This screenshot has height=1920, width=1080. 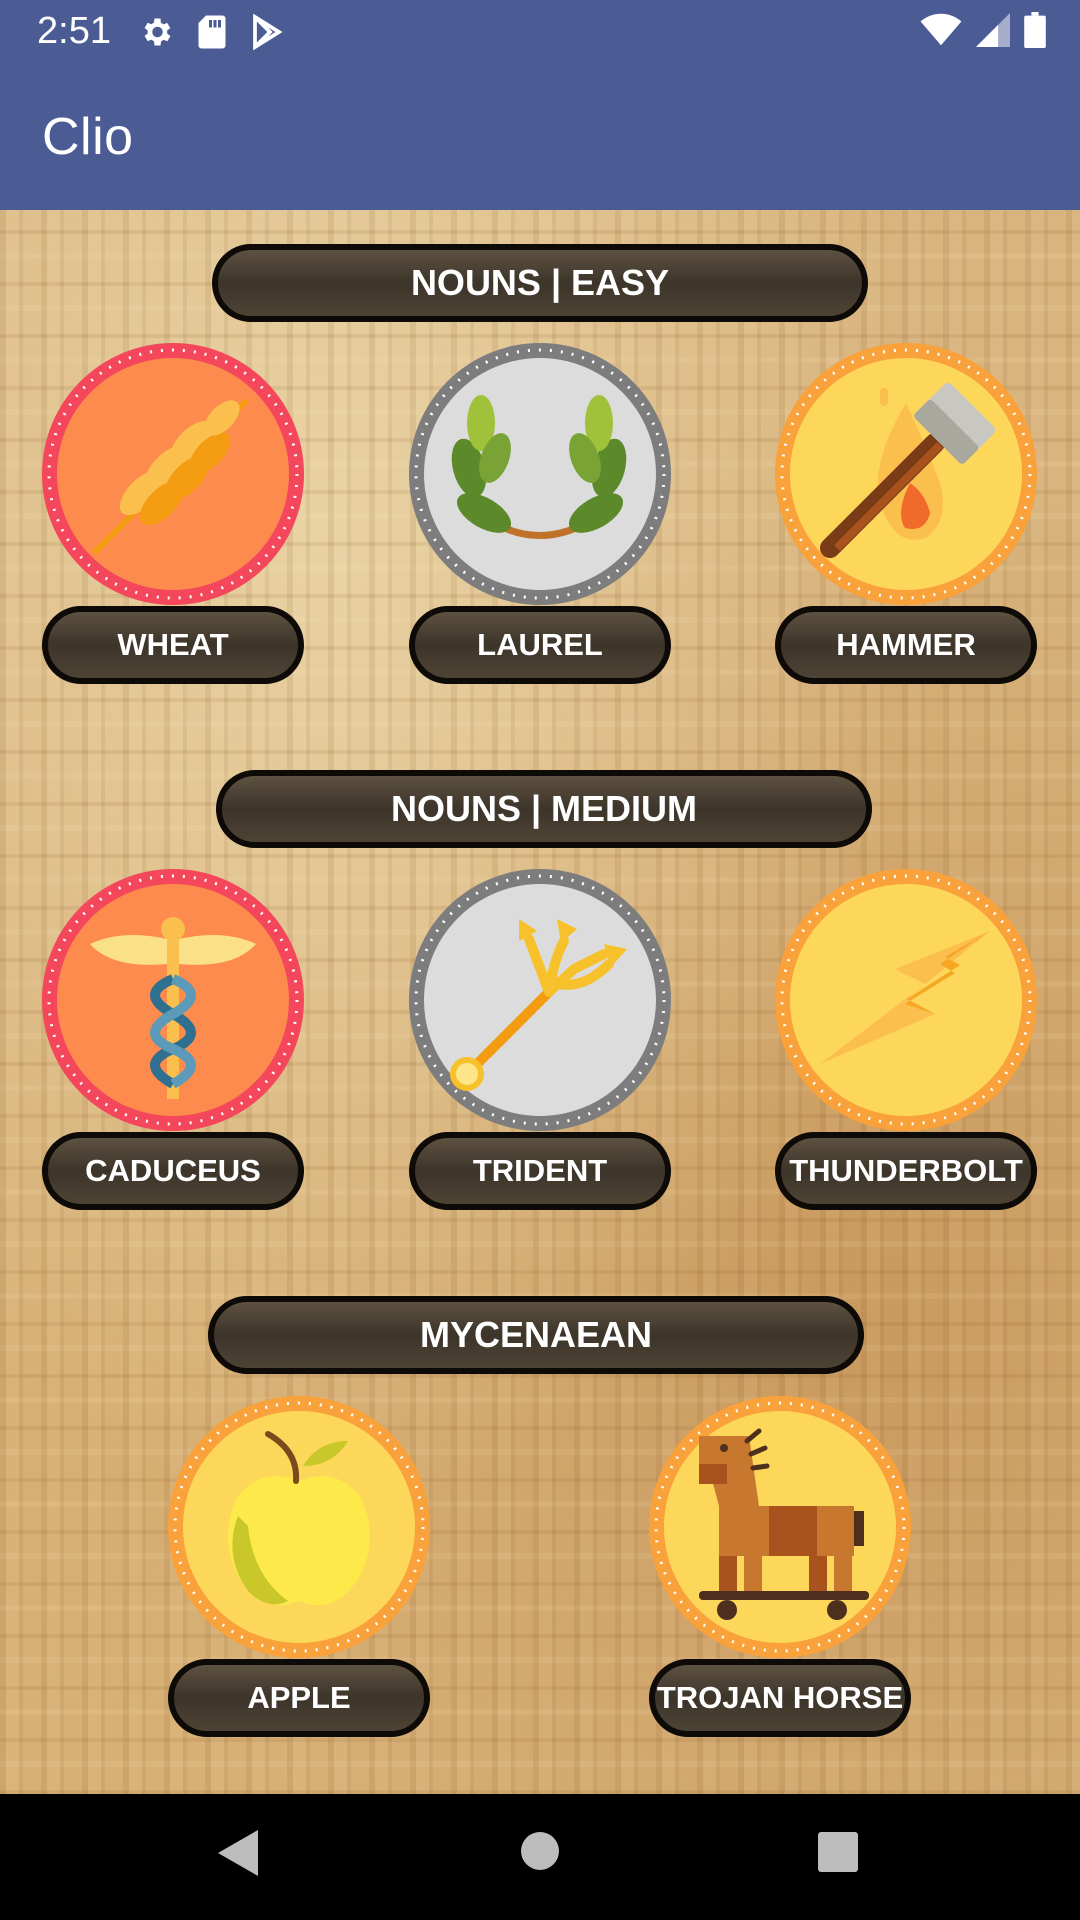 I want to click on caduceus-icon, so click(x=173, y=1000).